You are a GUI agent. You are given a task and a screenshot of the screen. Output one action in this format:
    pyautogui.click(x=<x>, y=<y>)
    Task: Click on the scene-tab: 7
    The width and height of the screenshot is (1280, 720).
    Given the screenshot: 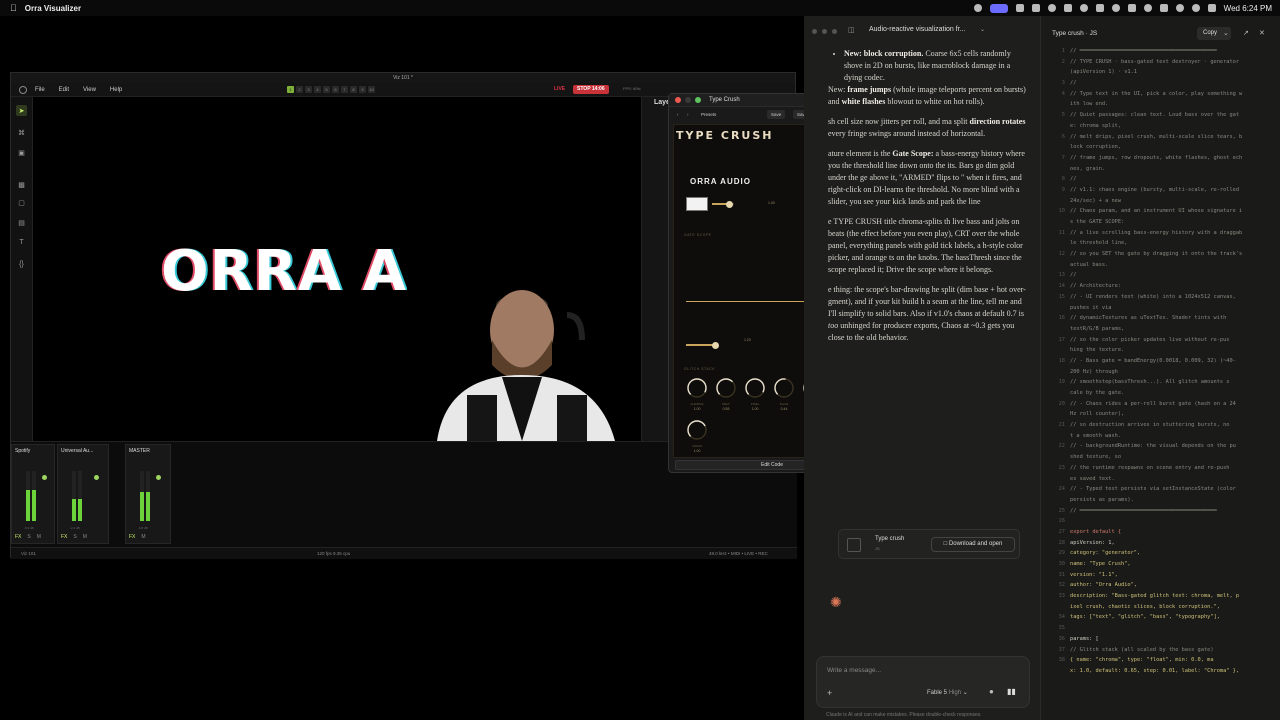 What is the action you would take?
    pyautogui.click(x=344, y=89)
    